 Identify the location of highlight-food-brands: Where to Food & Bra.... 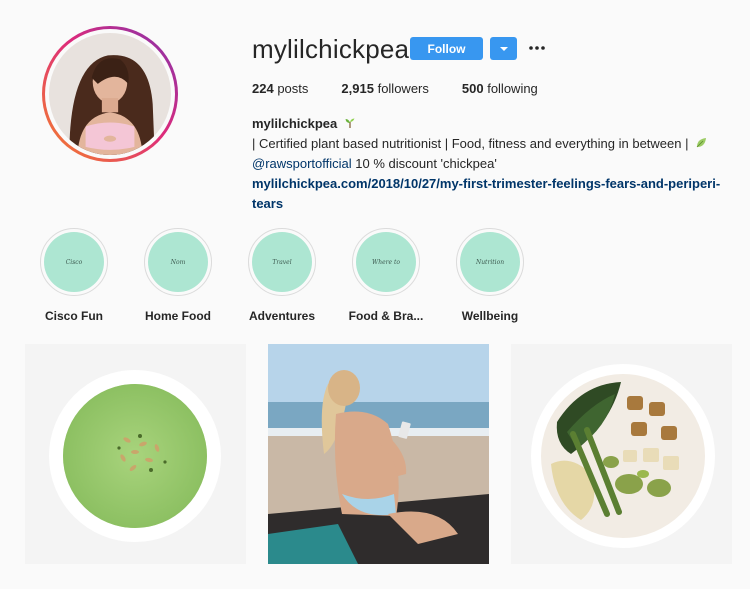
(386, 275).